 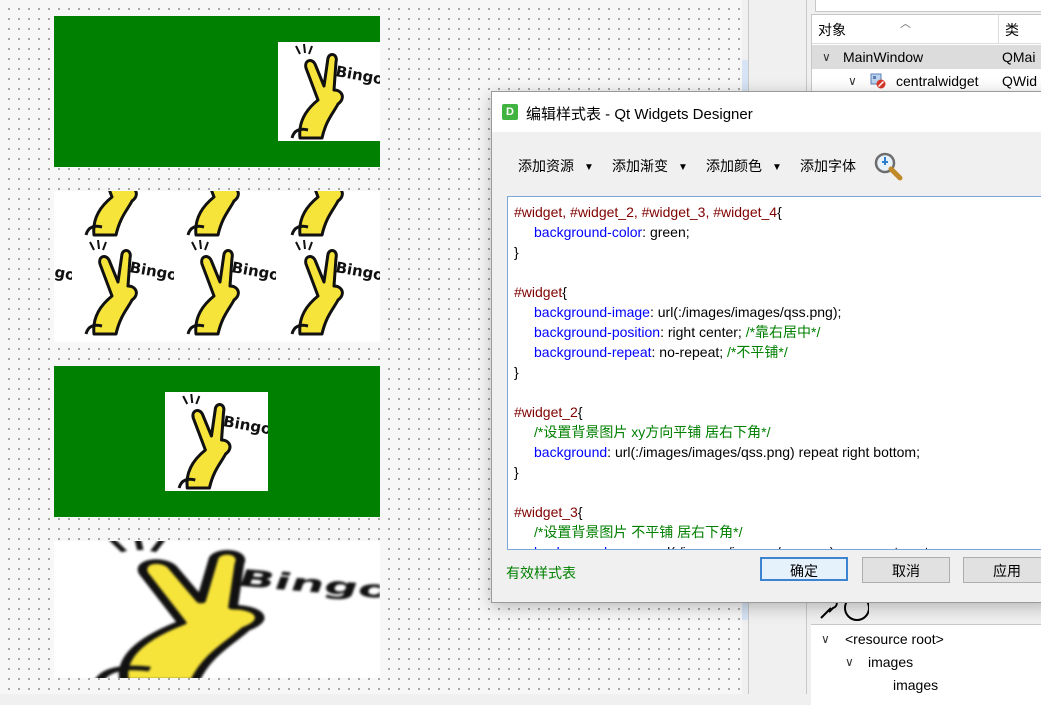 What do you see at coordinates (729, 232) in the screenshot?
I see `code-line: background-color: green;` at bounding box center [729, 232].